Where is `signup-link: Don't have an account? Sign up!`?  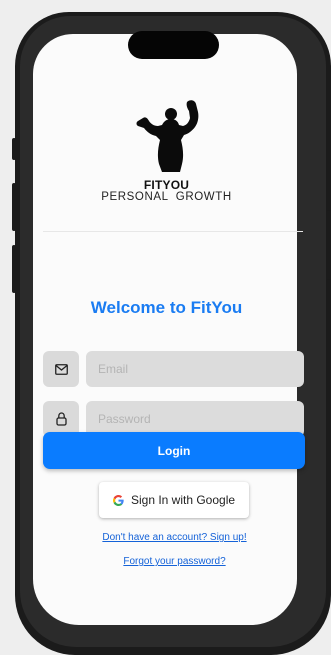
signup-link: Don't have an account? Sign up! is located at coordinates (174, 537).